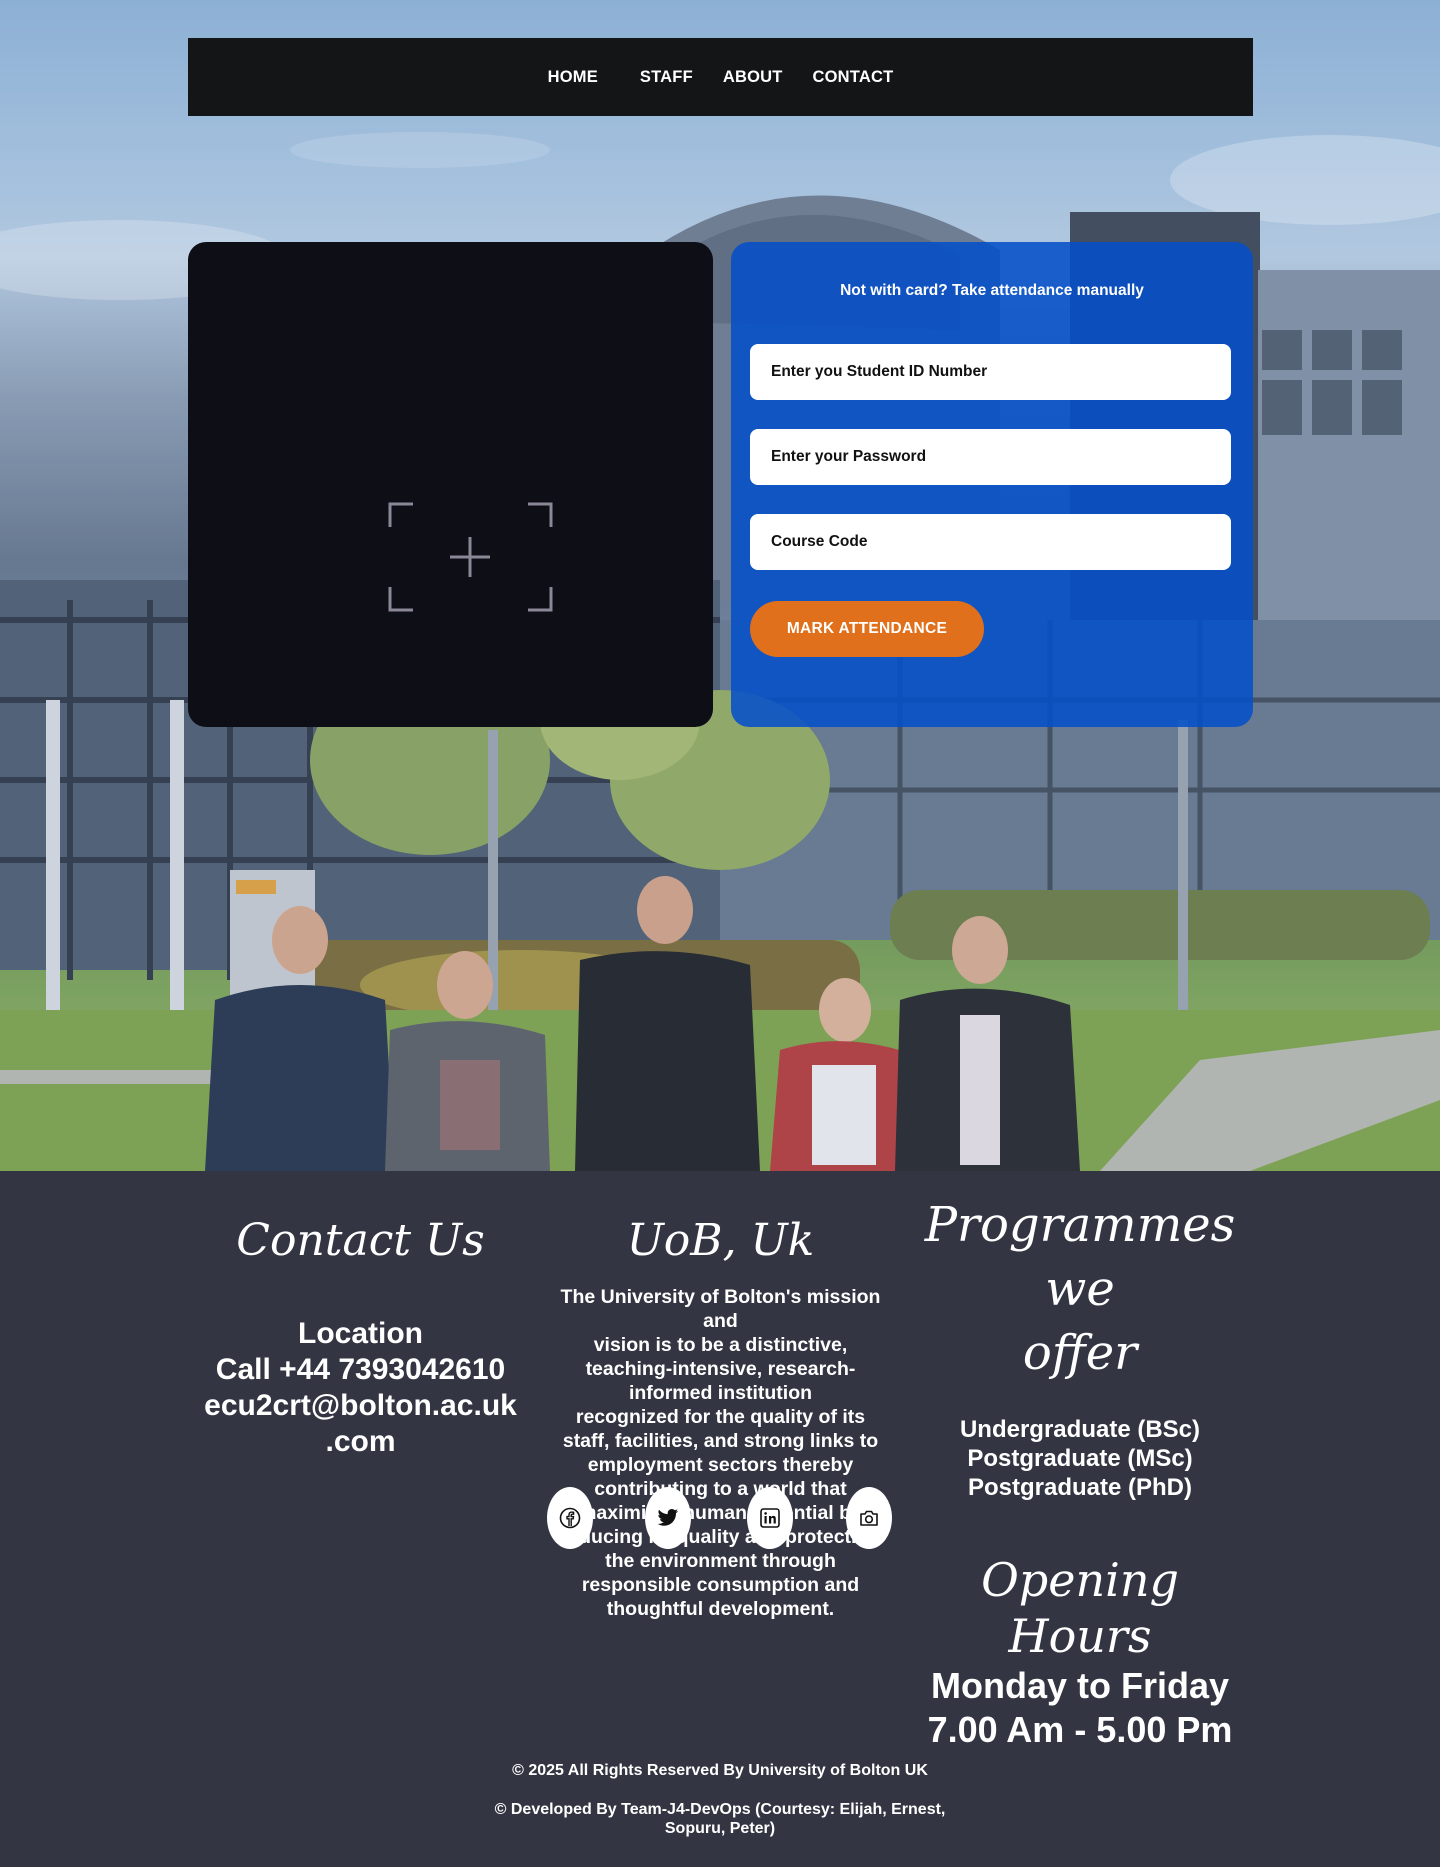 Image resolution: width=1440 pixels, height=1867 pixels. Describe the element at coordinates (990, 542) in the screenshot. I see `course-code-input: Course Code` at that location.